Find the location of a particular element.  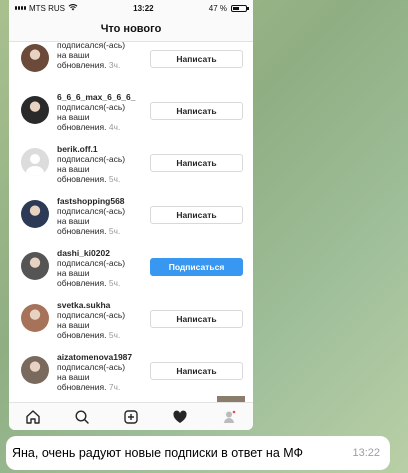

username-link: dashi_ki0202 is located at coordinates (99, 253).